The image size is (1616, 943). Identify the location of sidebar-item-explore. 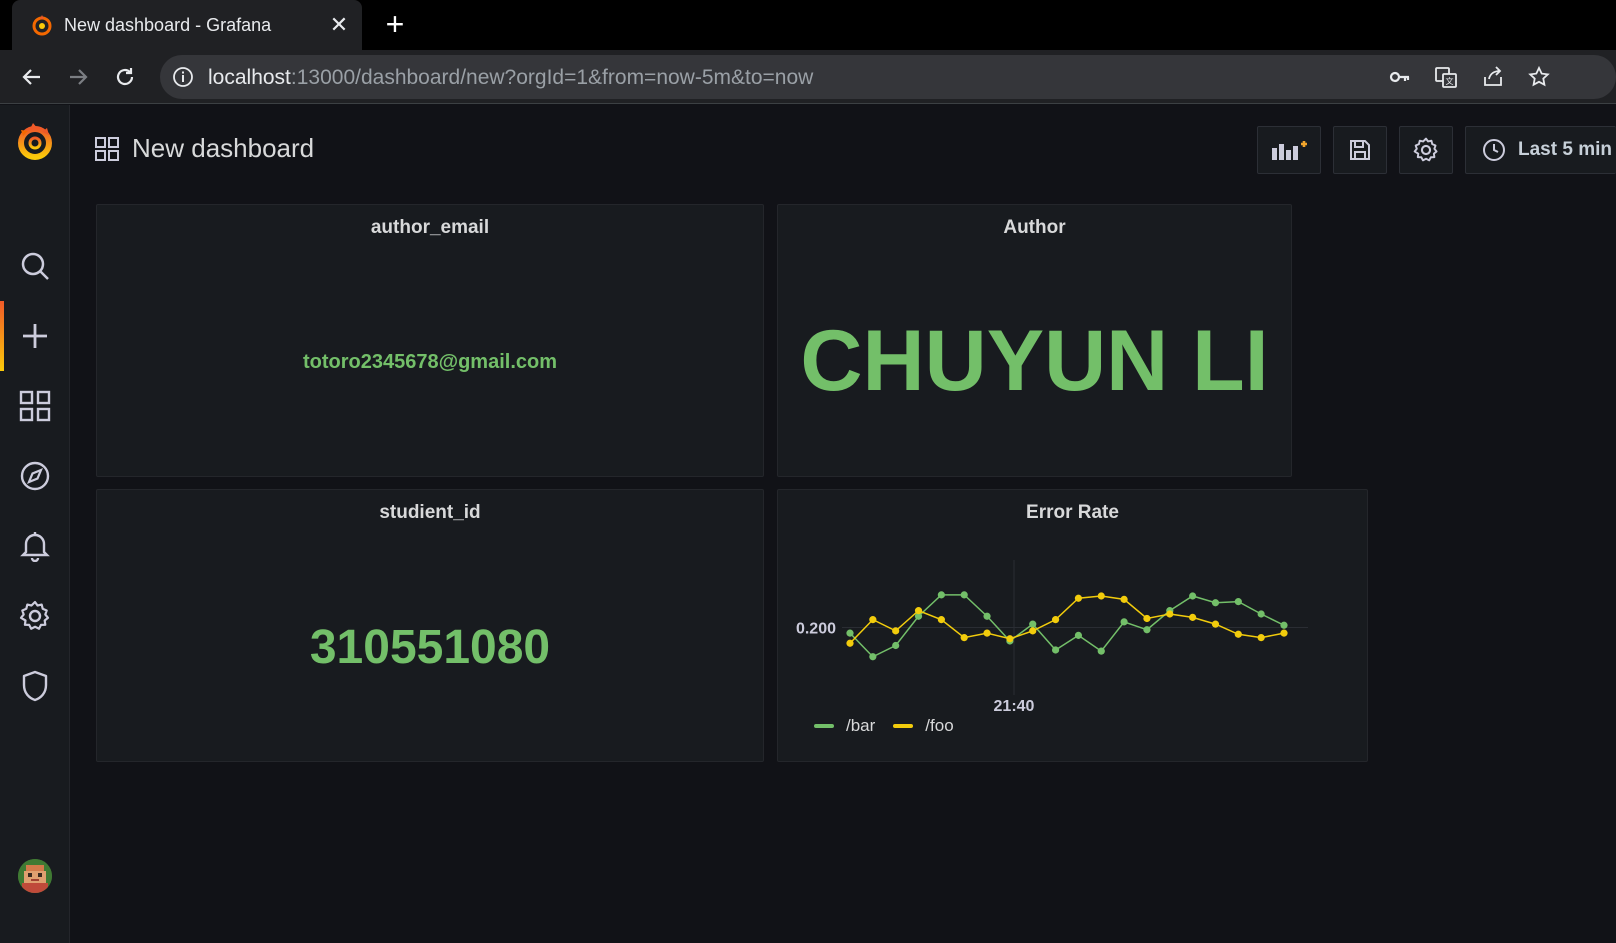
(35, 476).